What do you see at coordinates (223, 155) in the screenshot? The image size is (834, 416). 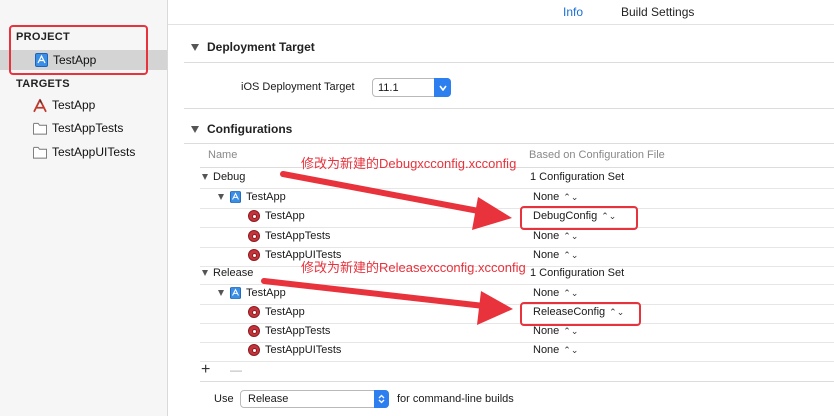 I see `column-header-name: Name` at bounding box center [223, 155].